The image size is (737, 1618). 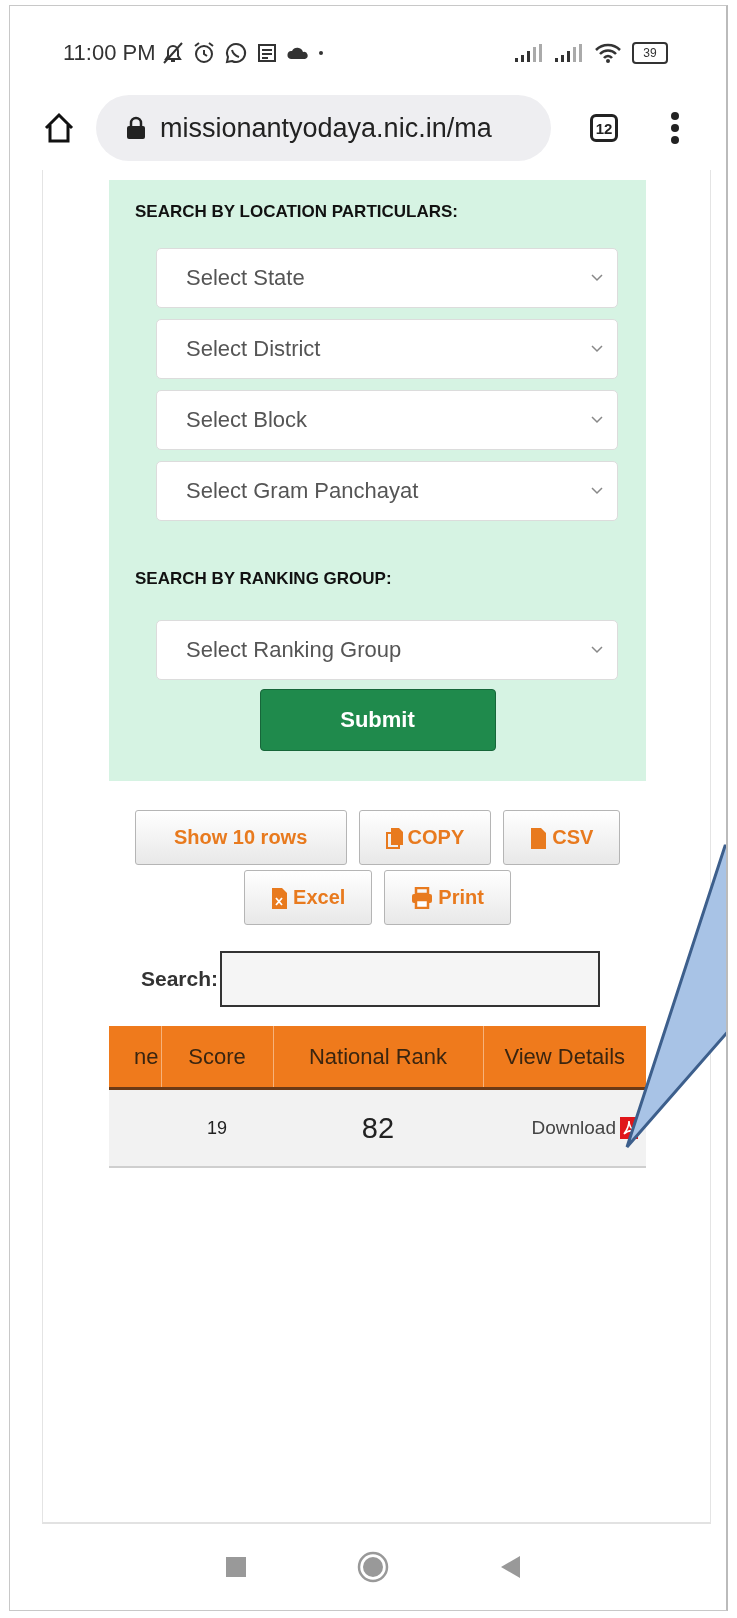 I want to click on status-time: 11:00 PM, so click(x=109, y=53).